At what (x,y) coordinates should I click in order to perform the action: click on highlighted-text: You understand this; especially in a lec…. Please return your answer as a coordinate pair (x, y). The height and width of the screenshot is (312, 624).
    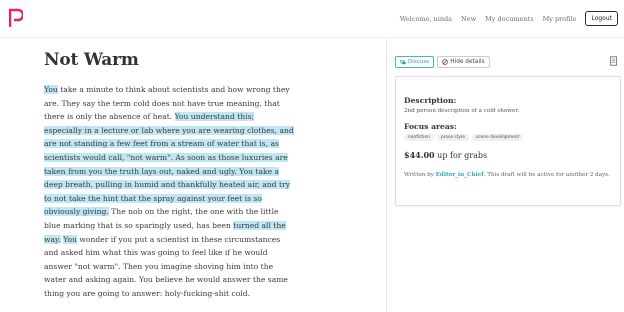
    Looking at the image, I should click on (169, 164).